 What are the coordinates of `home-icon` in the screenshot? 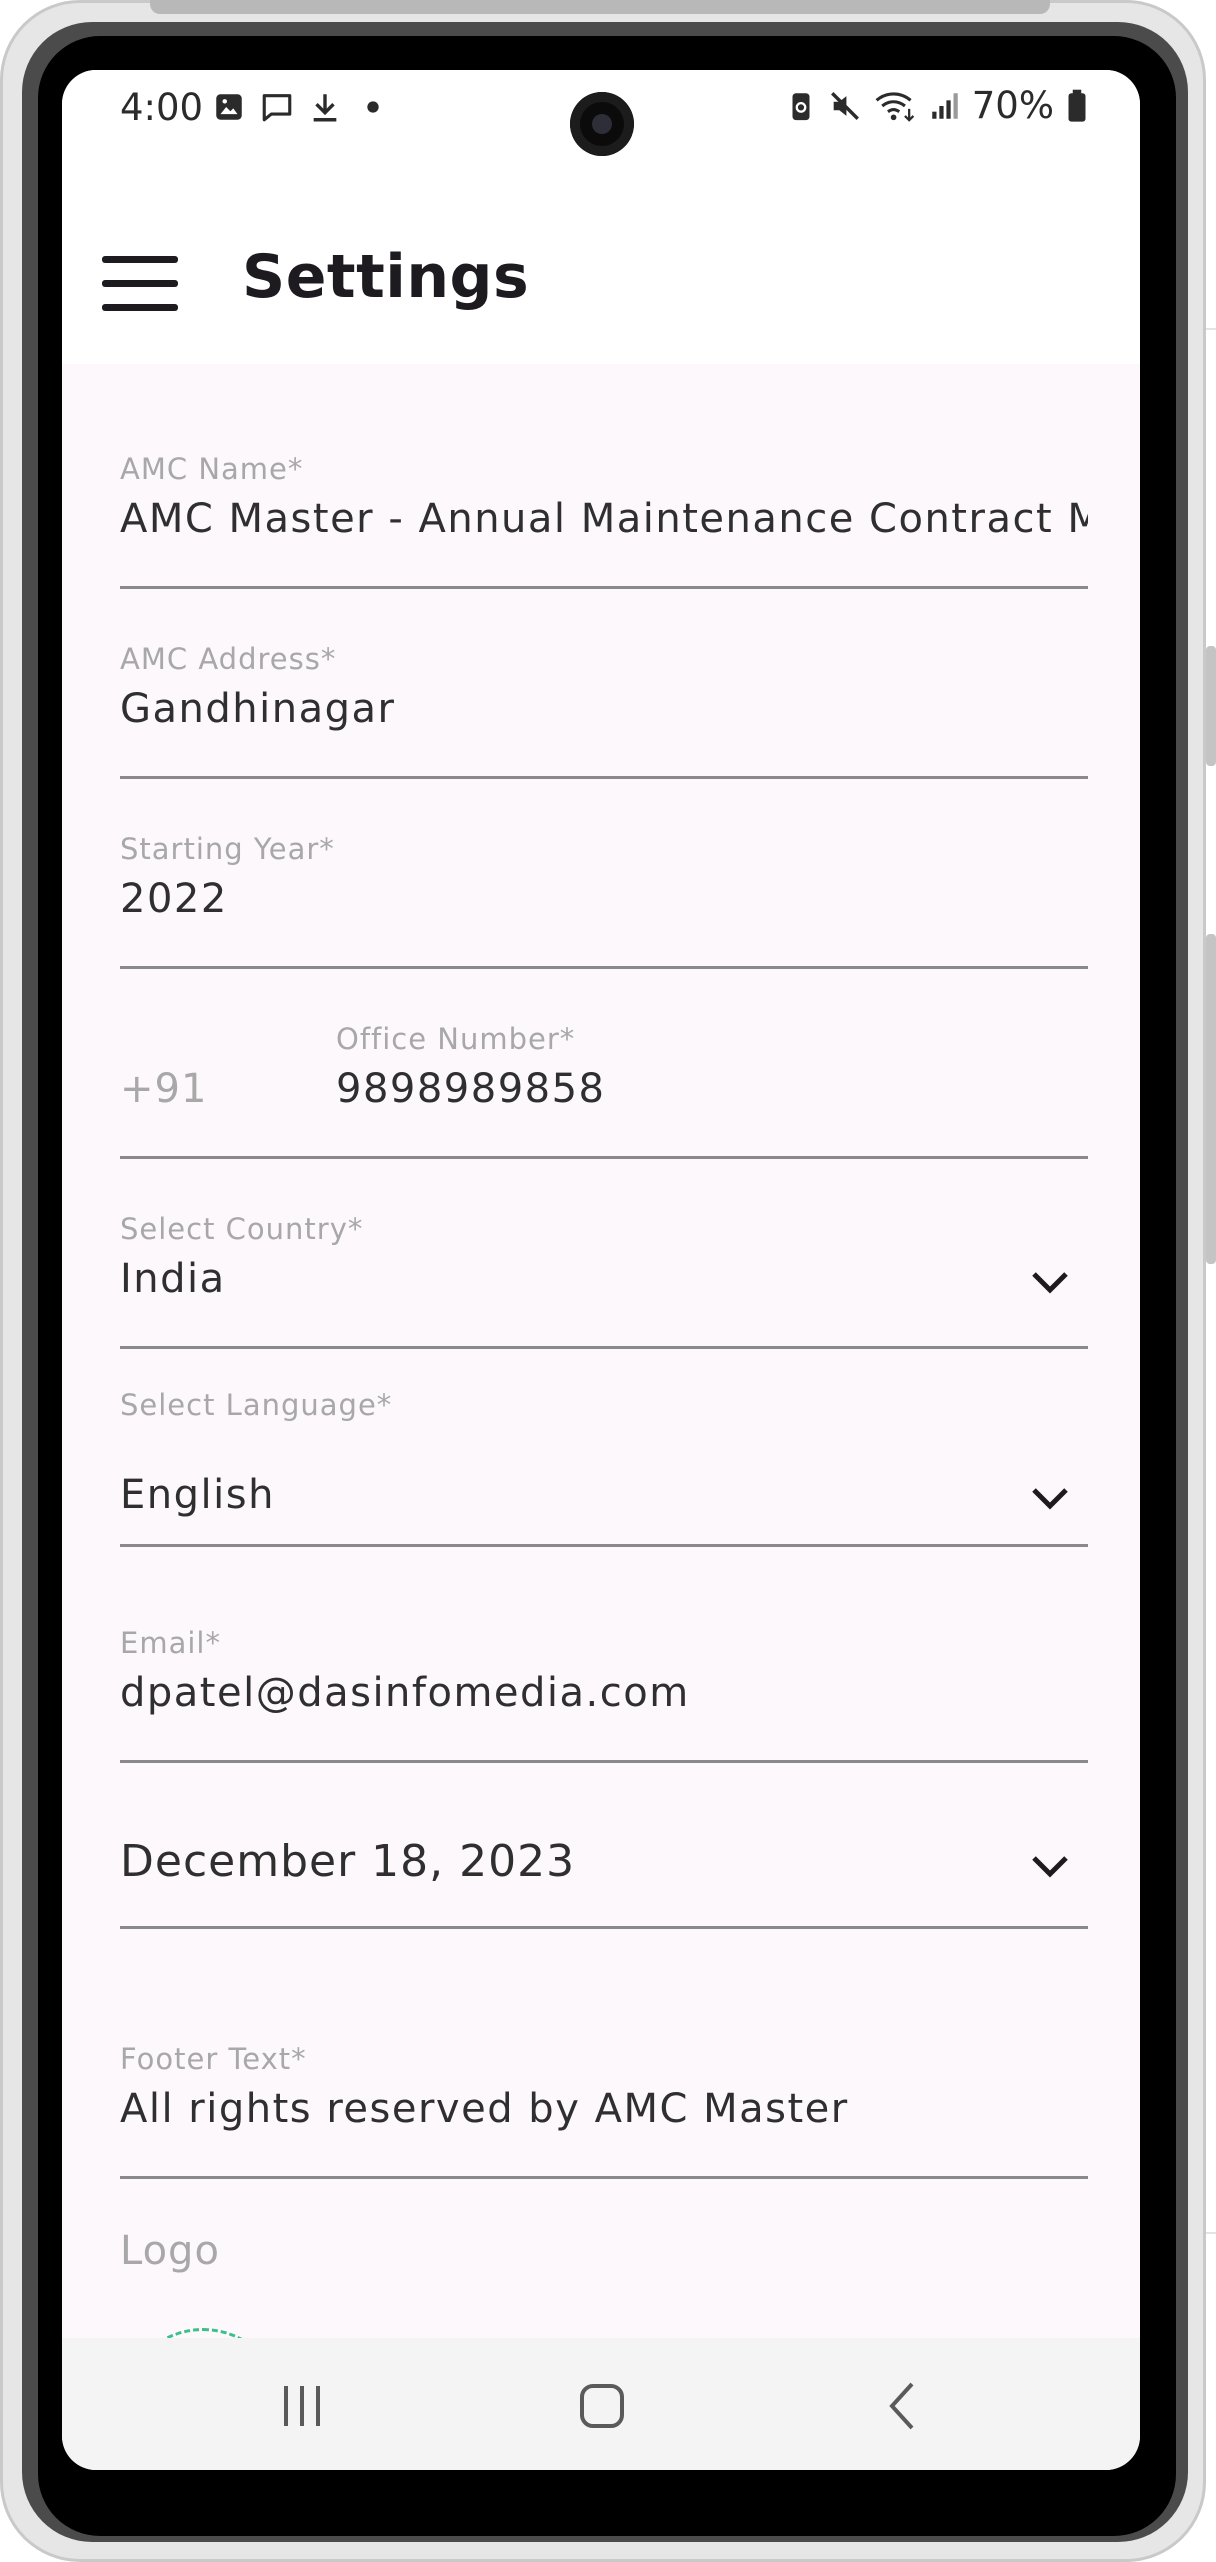 It's located at (602, 2406).